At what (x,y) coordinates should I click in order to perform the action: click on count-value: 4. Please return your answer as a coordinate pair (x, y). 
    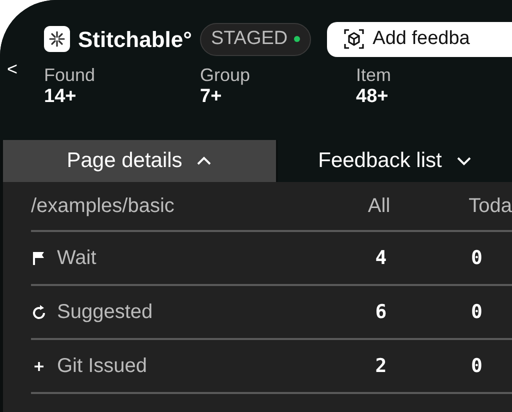
    Looking at the image, I should click on (381, 257).